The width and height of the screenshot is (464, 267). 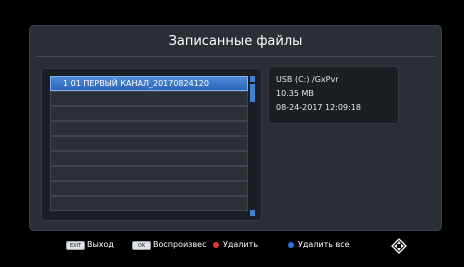 I want to click on navigation-arrows-icon, so click(x=399, y=246).